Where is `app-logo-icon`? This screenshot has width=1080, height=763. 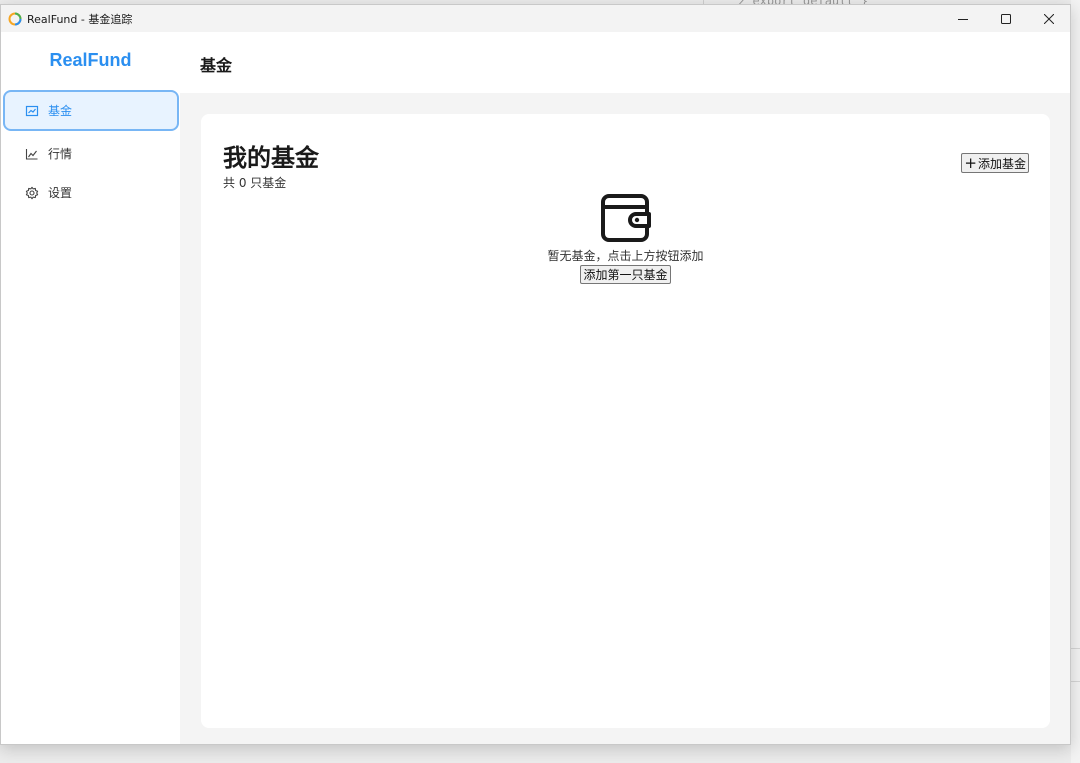
app-logo-icon is located at coordinates (15, 18).